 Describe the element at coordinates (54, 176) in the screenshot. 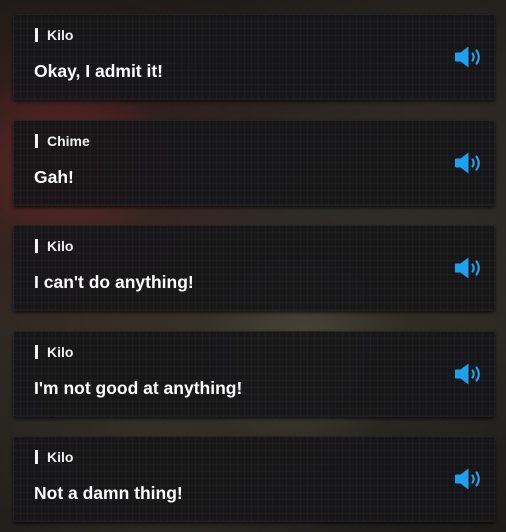

I see `dialogue-text: Gah!` at that location.